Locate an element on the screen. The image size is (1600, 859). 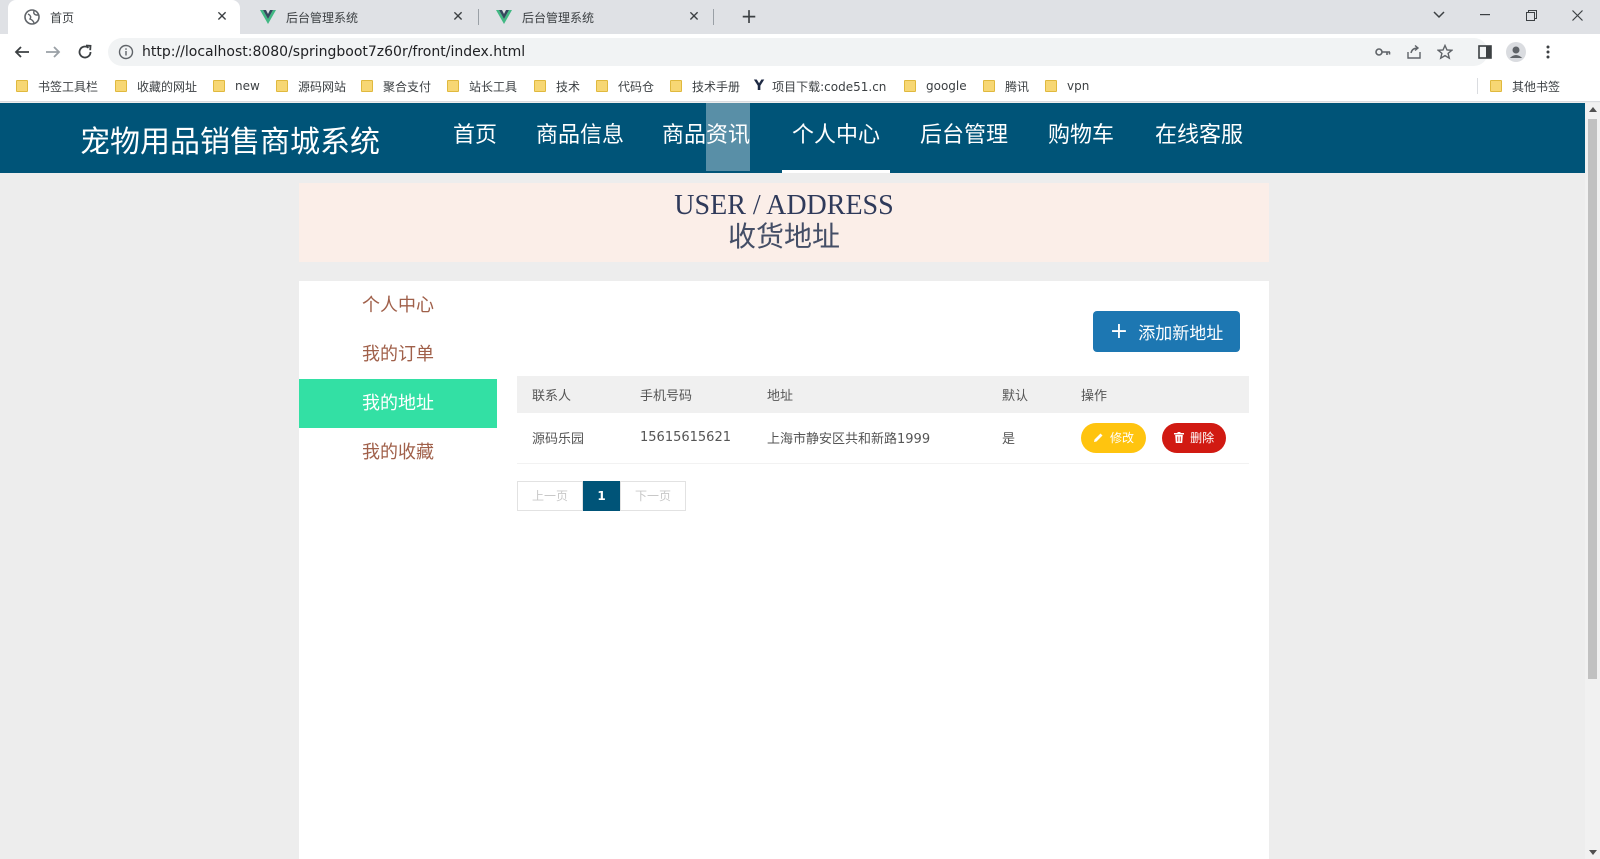
cell-address: 上海市静安区共和新路1999 is located at coordinates (849, 440).